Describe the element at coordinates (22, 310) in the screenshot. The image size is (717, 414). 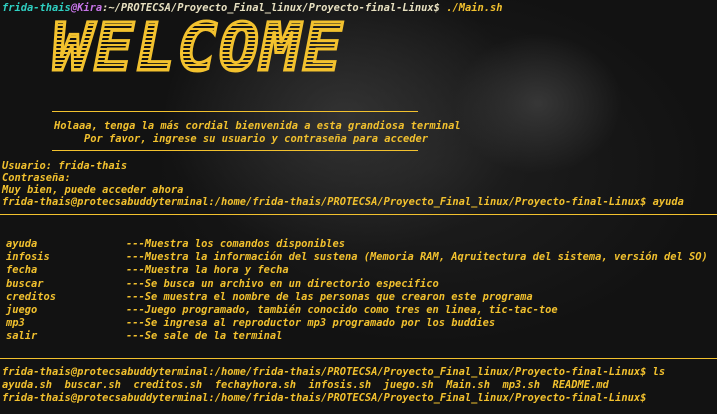
I see `command-name: juego` at that location.